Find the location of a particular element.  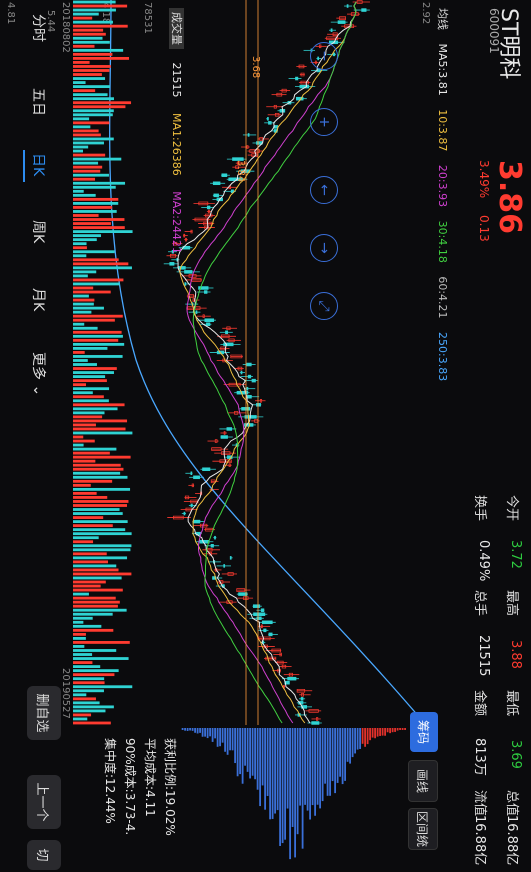

zoom-in-button: + is located at coordinates (324, 122).